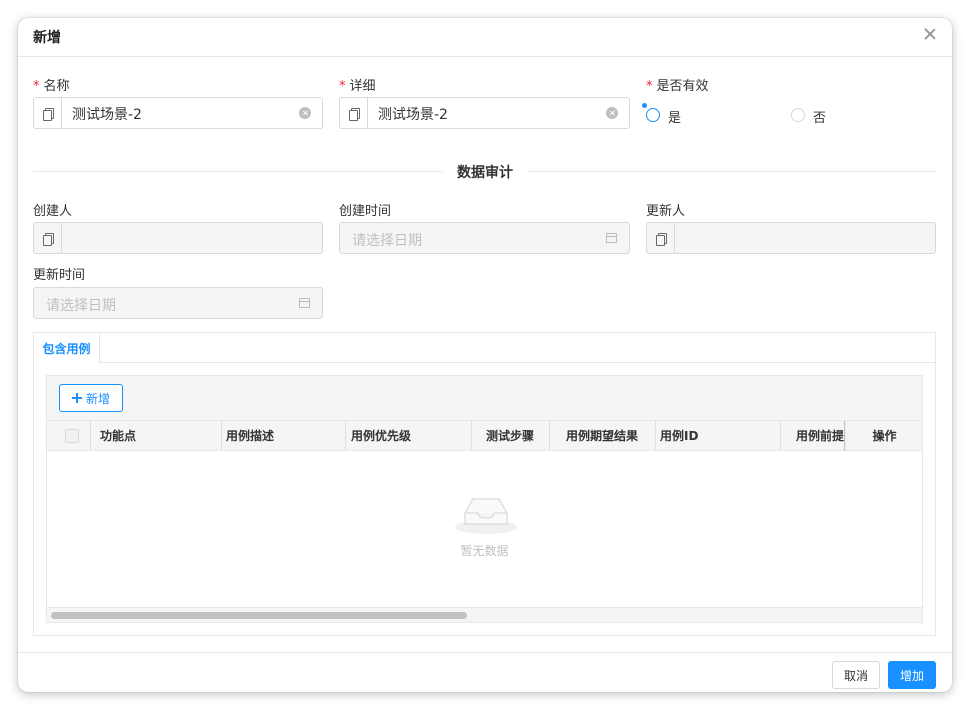 The width and height of the screenshot is (970, 710). What do you see at coordinates (97, 398) in the screenshot?
I see `add-case-label: 新增` at bounding box center [97, 398].